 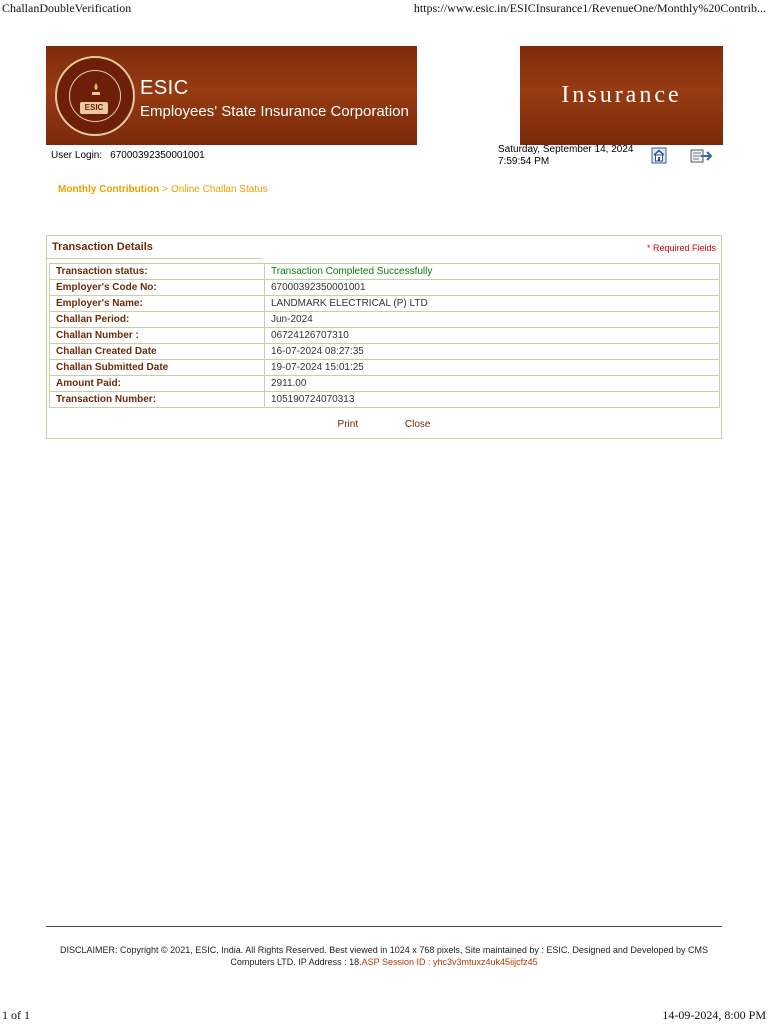 I want to click on esic-logo-icon: ESIC, so click(x=95, y=96).